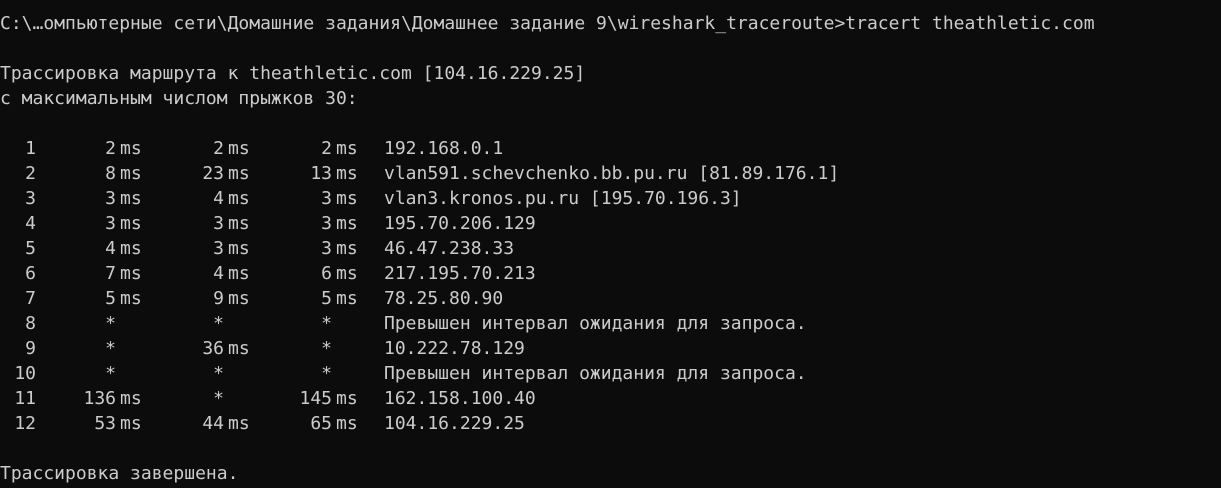 This screenshot has height=488, width=1221. I want to click on rtt-2: 23, so click(213, 173).